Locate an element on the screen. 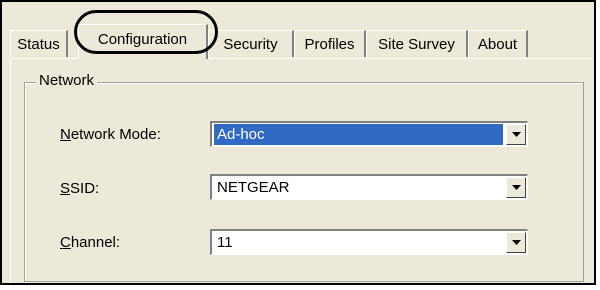 The height and width of the screenshot is (290, 600). tab-label: Profiles is located at coordinates (329, 44).